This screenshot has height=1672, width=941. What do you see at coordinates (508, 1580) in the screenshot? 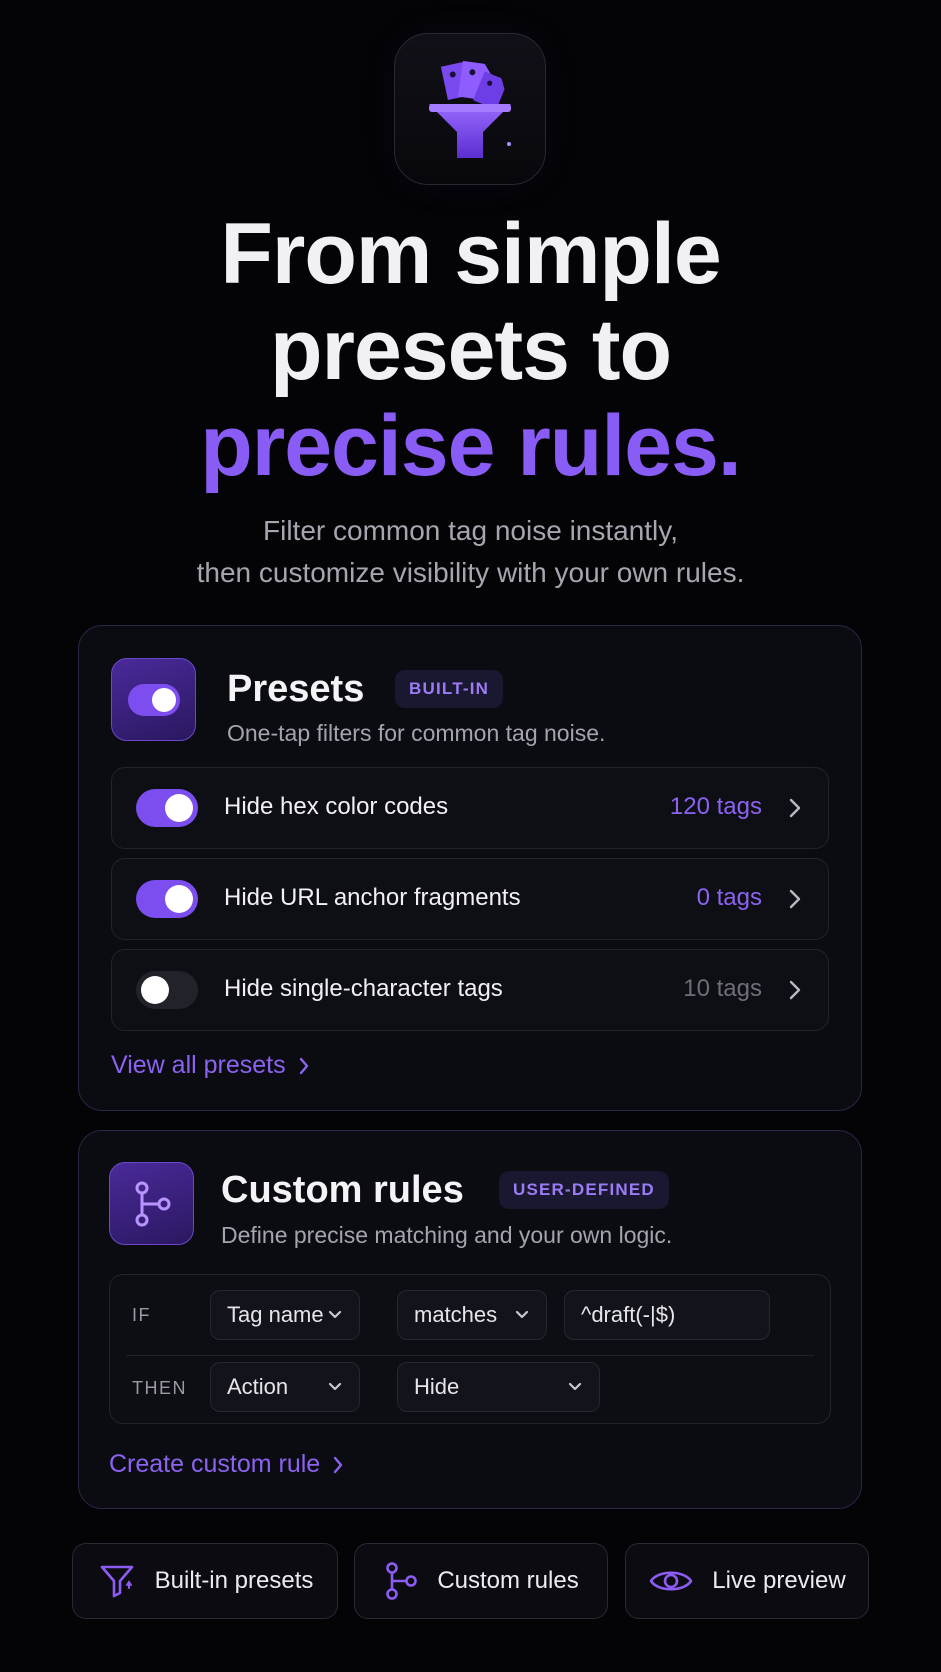
I see `feature-chip-label: Custom rules` at bounding box center [508, 1580].